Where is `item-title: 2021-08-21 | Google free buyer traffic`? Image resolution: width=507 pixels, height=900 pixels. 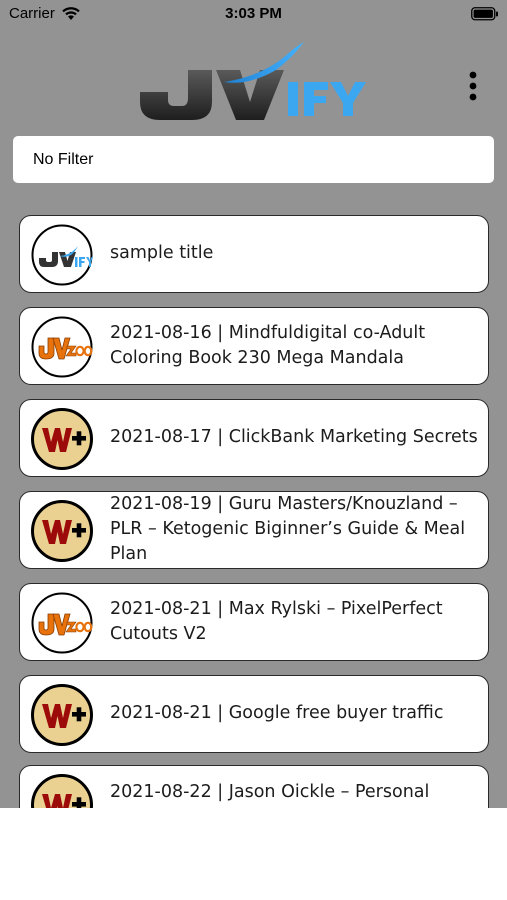
item-title: 2021-08-21 | Google free buyer traffic is located at coordinates (277, 713).